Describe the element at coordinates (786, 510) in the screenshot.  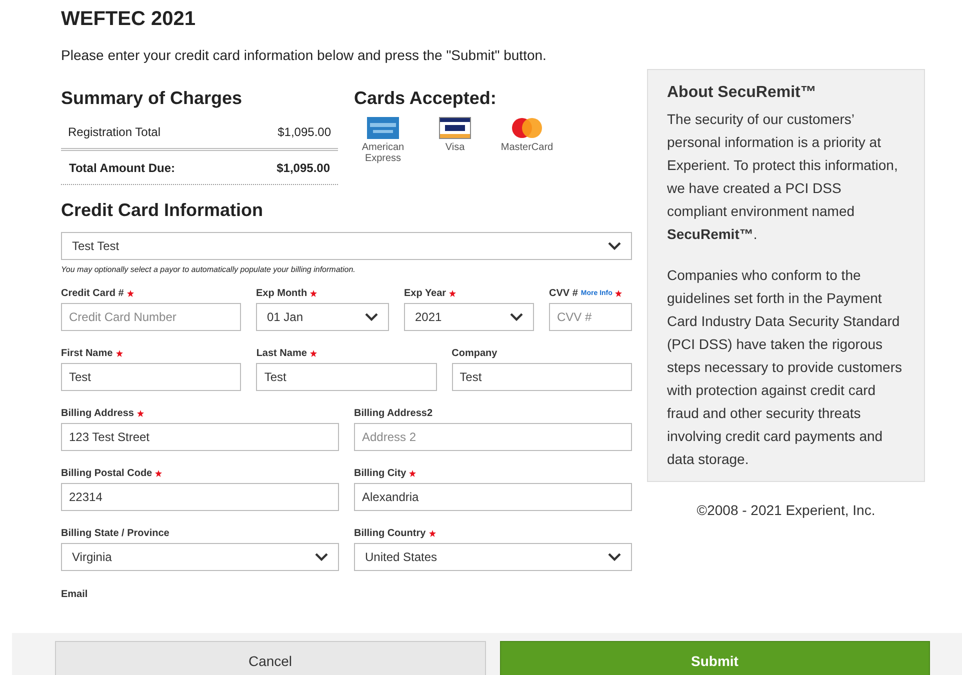
I see `copyright-text: ©2008 - 2021 Experient, Inc.` at that location.